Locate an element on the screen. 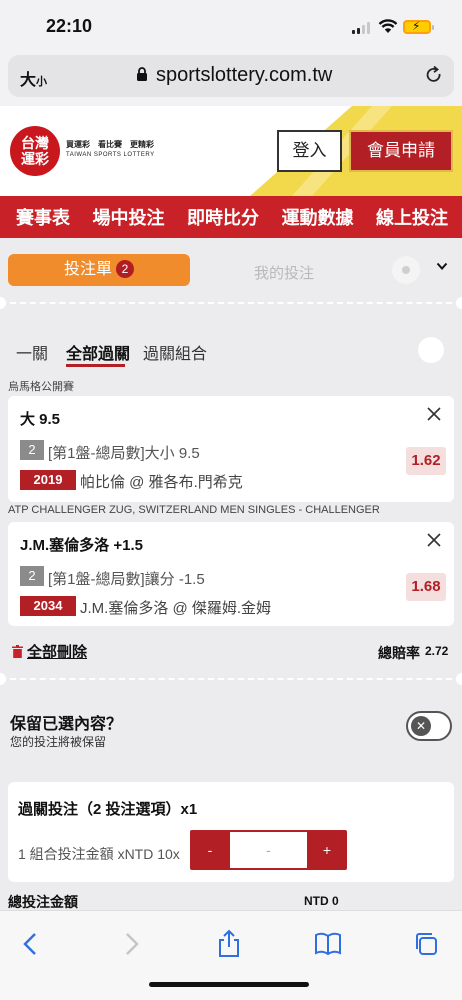  status-time: 22:10 is located at coordinates (69, 26).